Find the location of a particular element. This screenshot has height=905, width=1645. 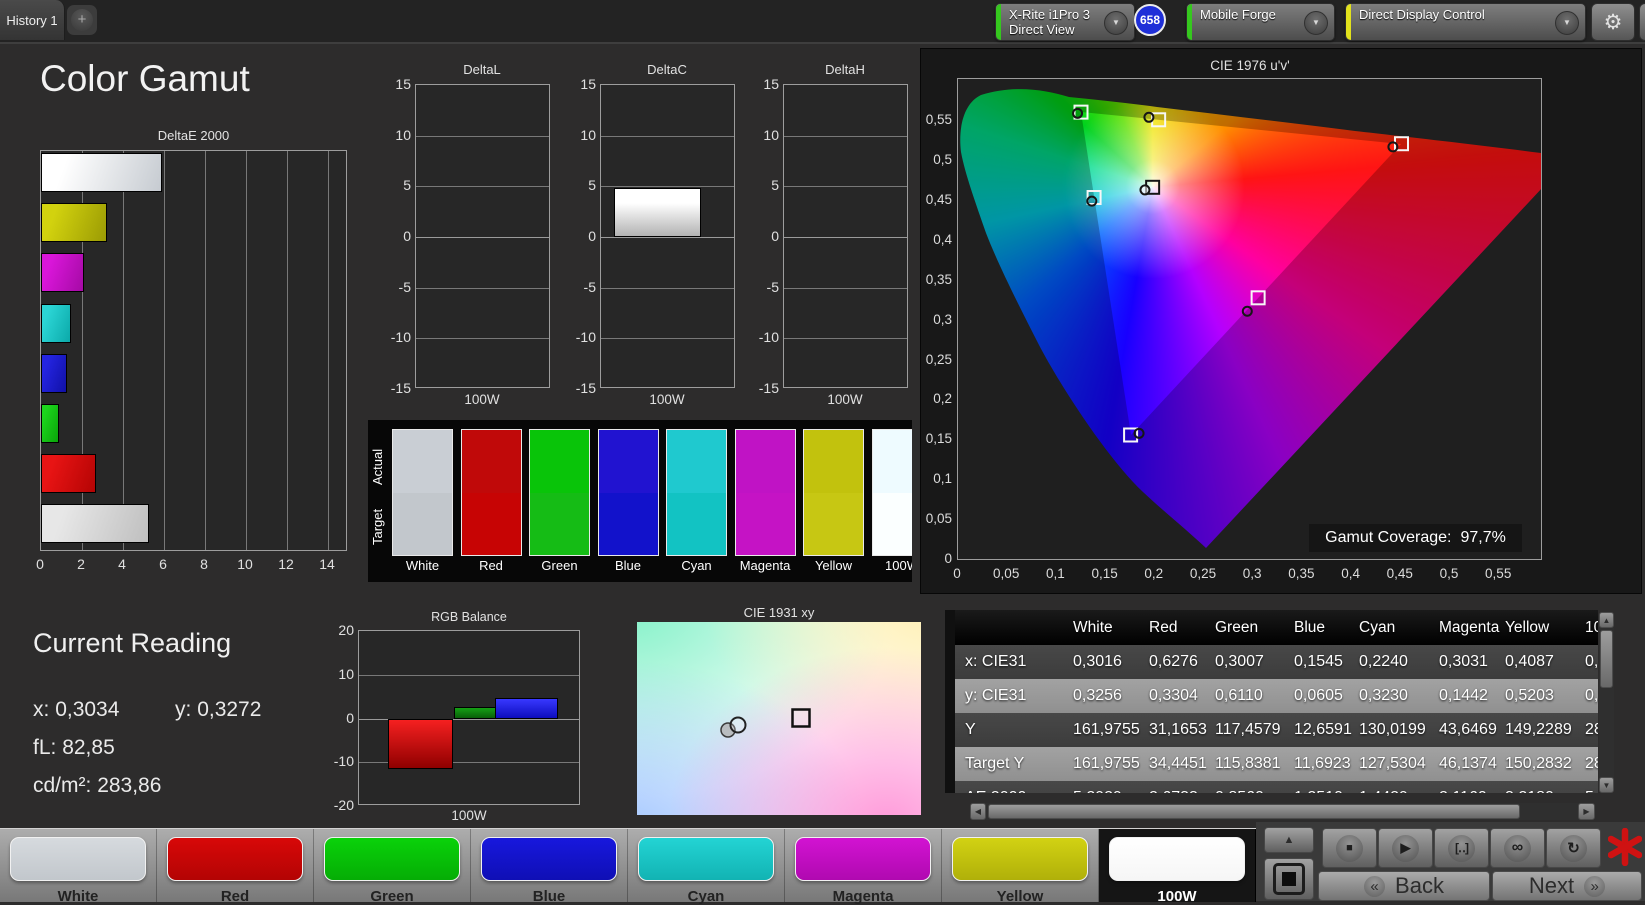

continuous-mode-button: ∞ is located at coordinates (1517, 848).